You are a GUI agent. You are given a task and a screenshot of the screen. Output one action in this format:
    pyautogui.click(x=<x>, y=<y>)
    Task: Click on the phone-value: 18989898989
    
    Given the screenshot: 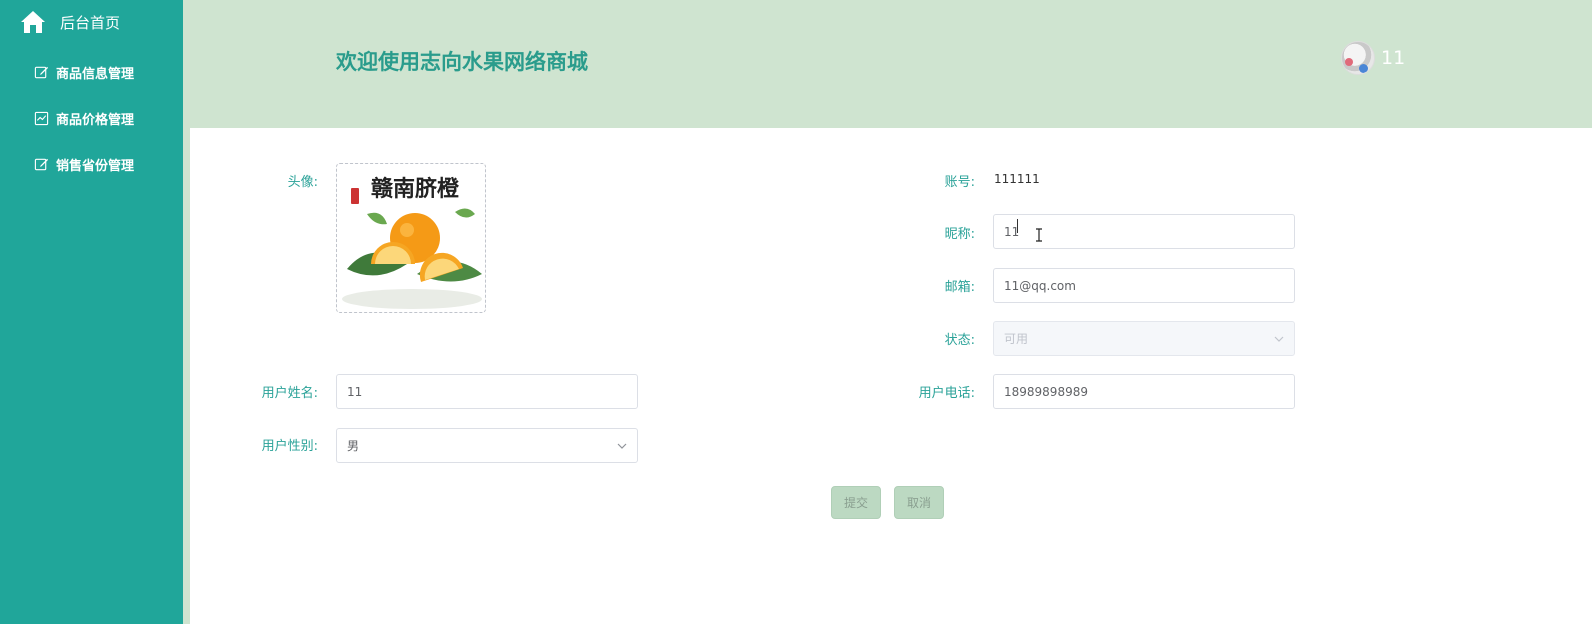 What is the action you would take?
    pyautogui.click(x=1046, y=391)
    